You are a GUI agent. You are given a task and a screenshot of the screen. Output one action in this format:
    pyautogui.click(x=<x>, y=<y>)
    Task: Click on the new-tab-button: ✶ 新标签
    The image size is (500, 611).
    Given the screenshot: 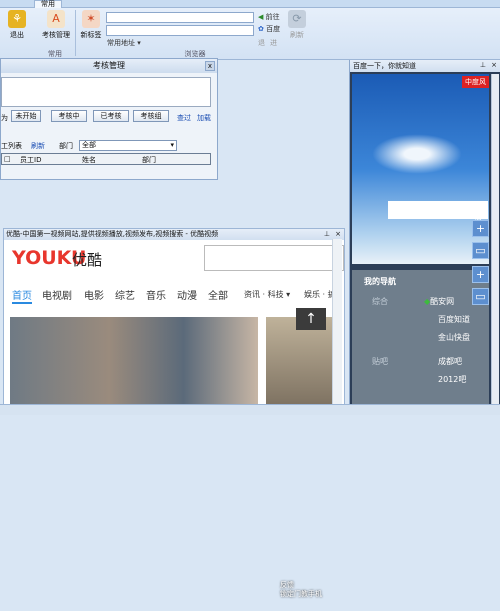 What is the action you would take?
    pyautogui.click(x=91, y=28)
    